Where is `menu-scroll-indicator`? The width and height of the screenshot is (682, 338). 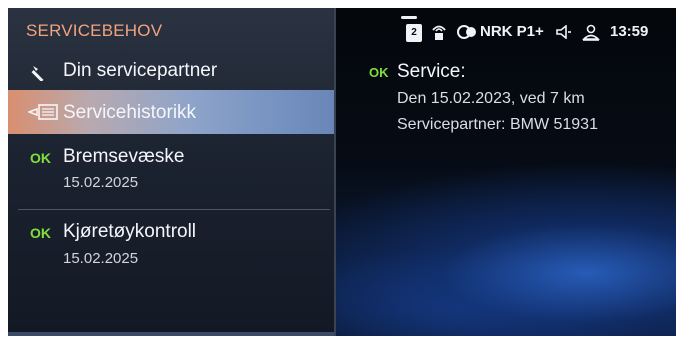
menu-scroll-indicator is located at coordinates (171, 334).